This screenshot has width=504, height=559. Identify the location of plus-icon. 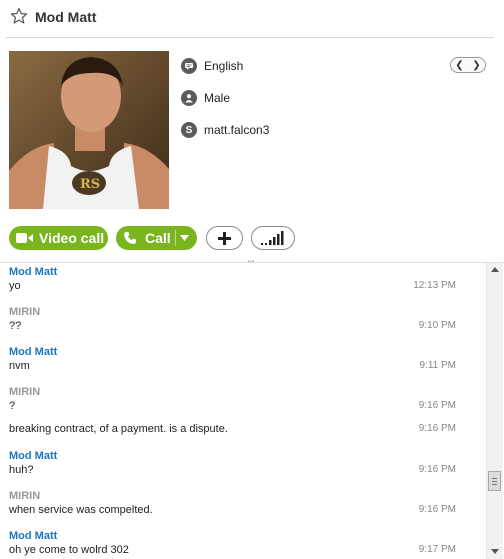
(224, 238).